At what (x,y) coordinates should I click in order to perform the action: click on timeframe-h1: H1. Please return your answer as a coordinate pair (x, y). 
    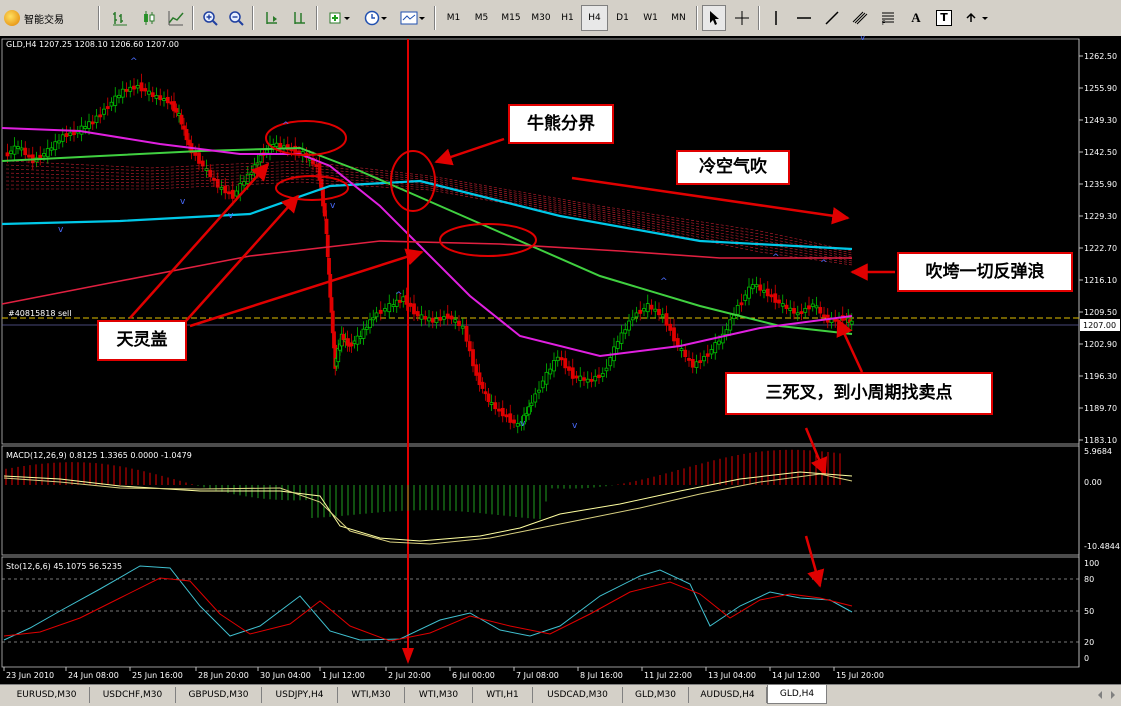
    Looking at the image, I should click on (567, 18).